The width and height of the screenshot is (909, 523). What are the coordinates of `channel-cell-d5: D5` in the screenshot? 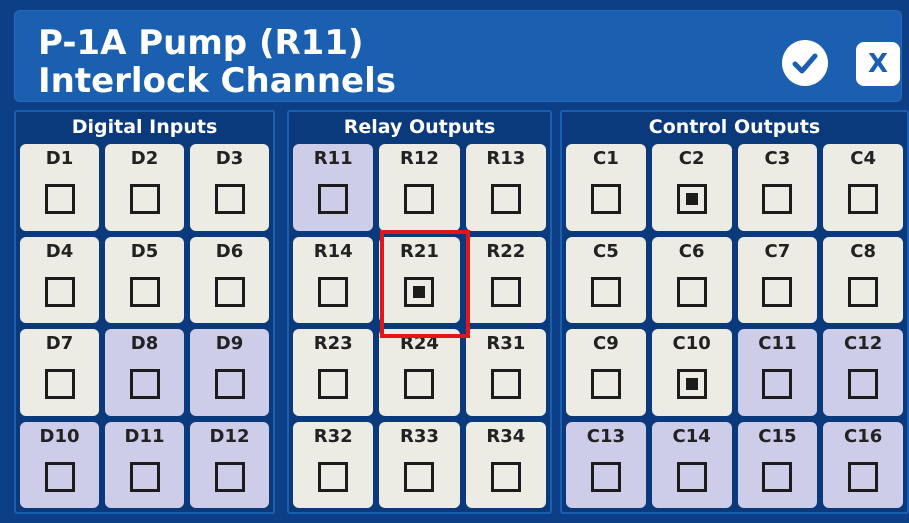 It's located at (144, 279).